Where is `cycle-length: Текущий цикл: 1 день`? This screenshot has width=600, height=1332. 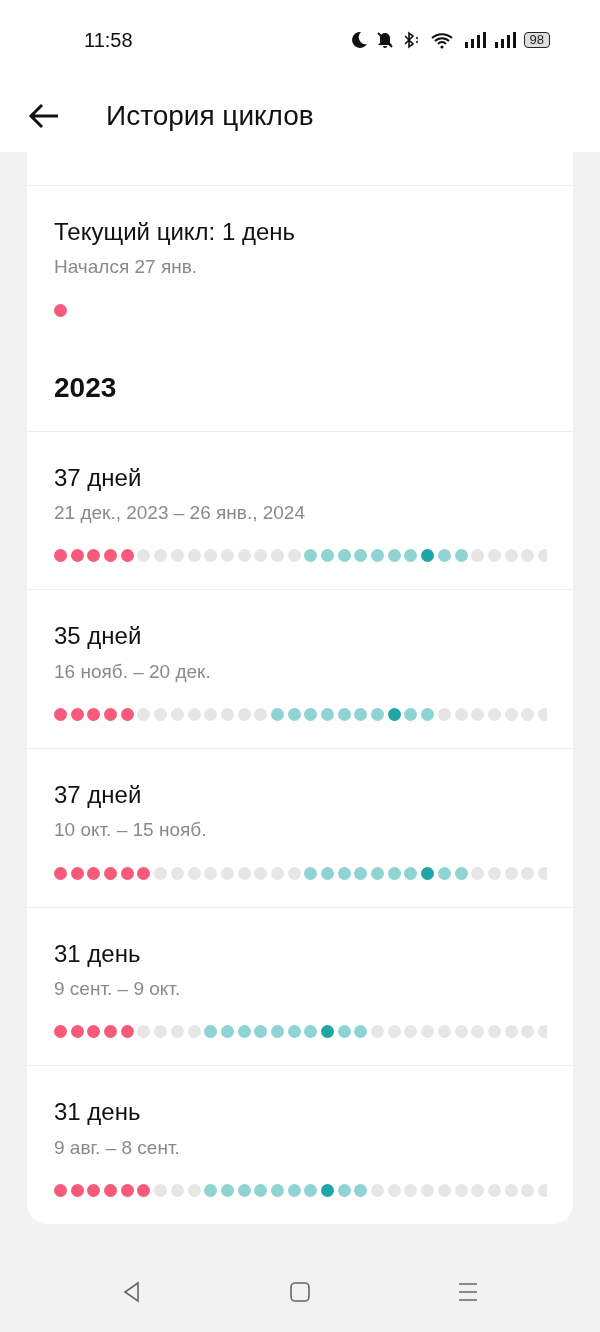
cycle-length: Текущий цикл: 1 день is located at coordinates (175, 232).